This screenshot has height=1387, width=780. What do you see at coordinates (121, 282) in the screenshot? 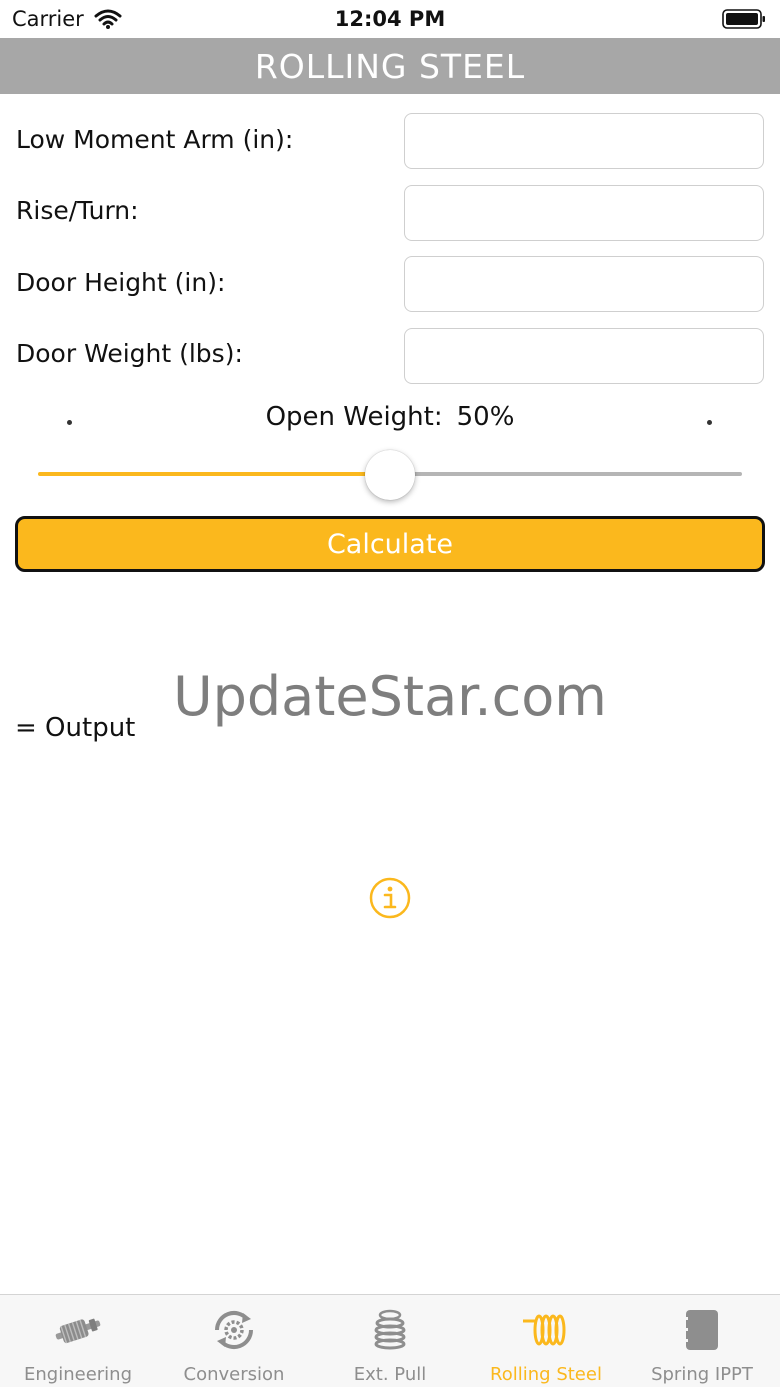
I see `door-height-label: Door Height (in):` at bounding box center [121, 282].